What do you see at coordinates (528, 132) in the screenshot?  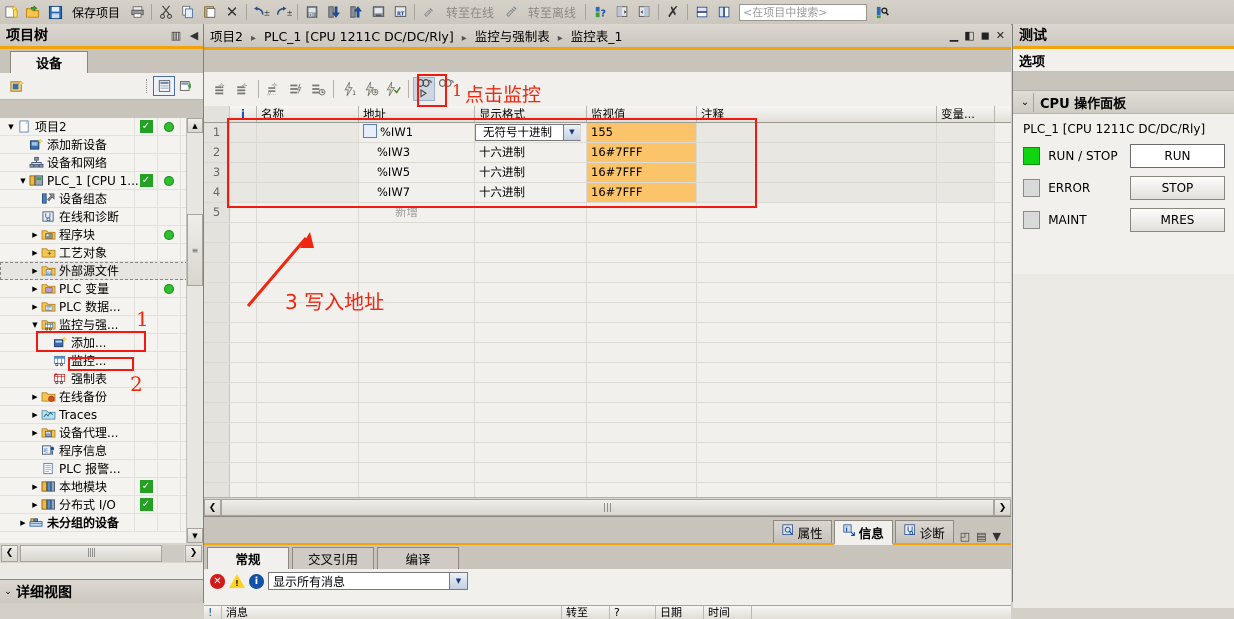 I see `format-select: 无符号十进制 ▼` at bounding box center [528, 132].